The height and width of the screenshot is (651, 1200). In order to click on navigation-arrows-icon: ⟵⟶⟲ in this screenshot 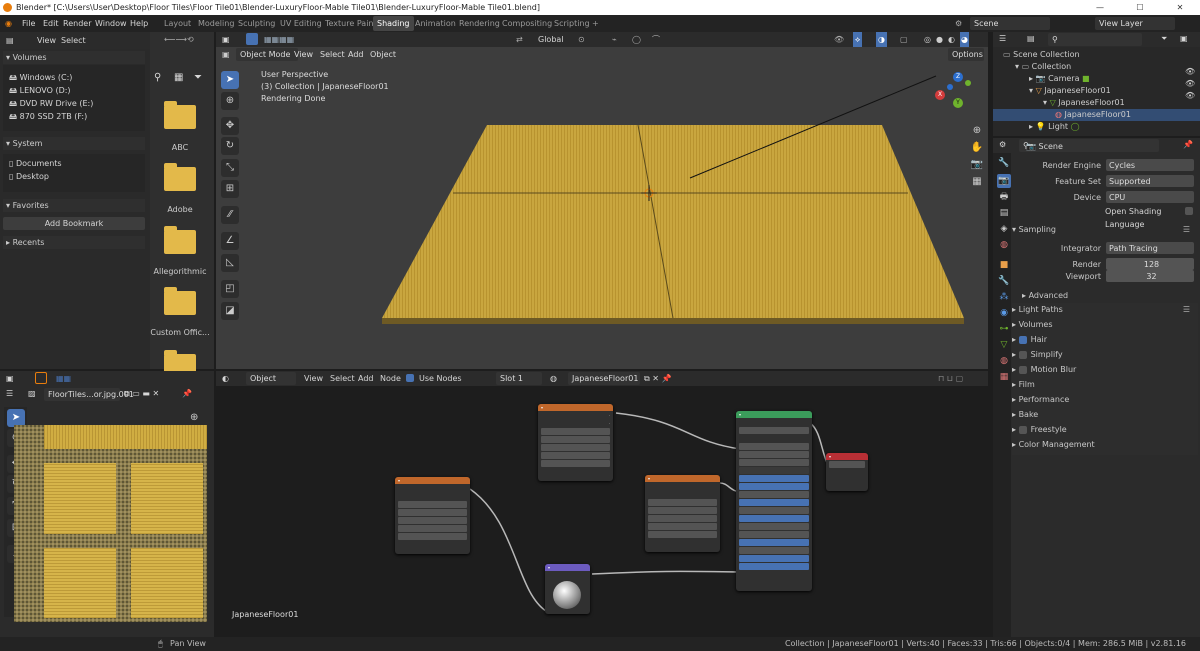, I will do `click(179, 39)`.